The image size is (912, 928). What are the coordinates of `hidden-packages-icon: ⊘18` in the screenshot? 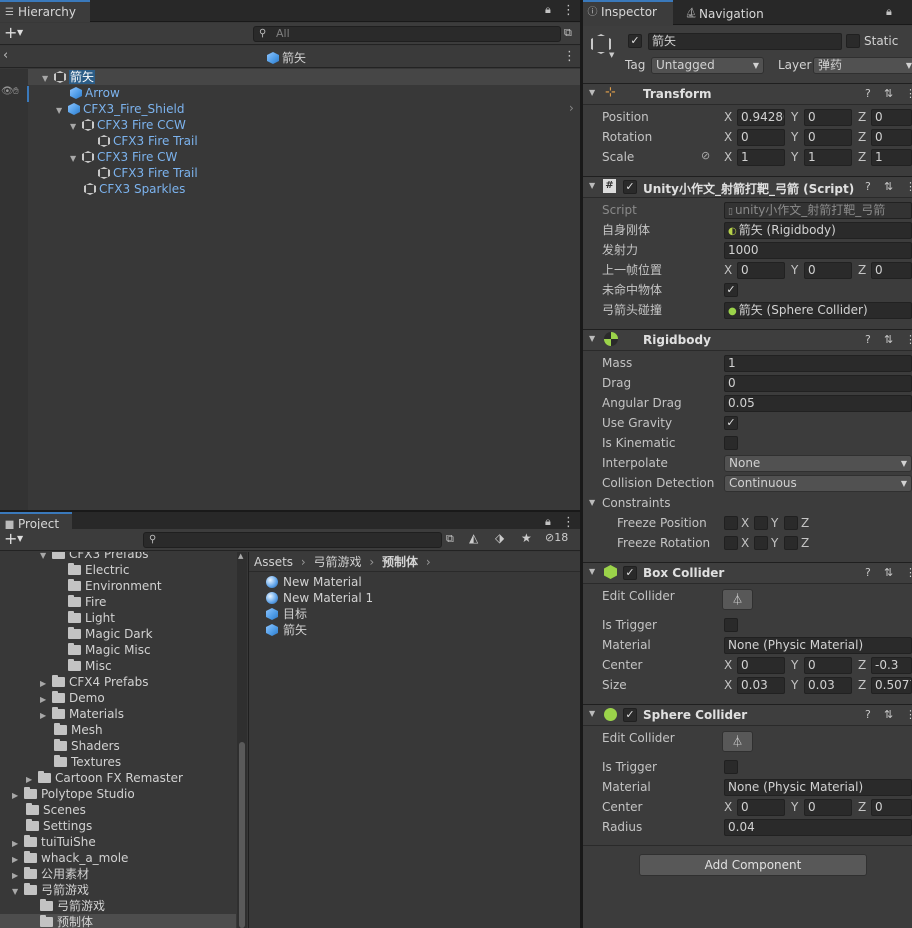 It's located at (556, 537).